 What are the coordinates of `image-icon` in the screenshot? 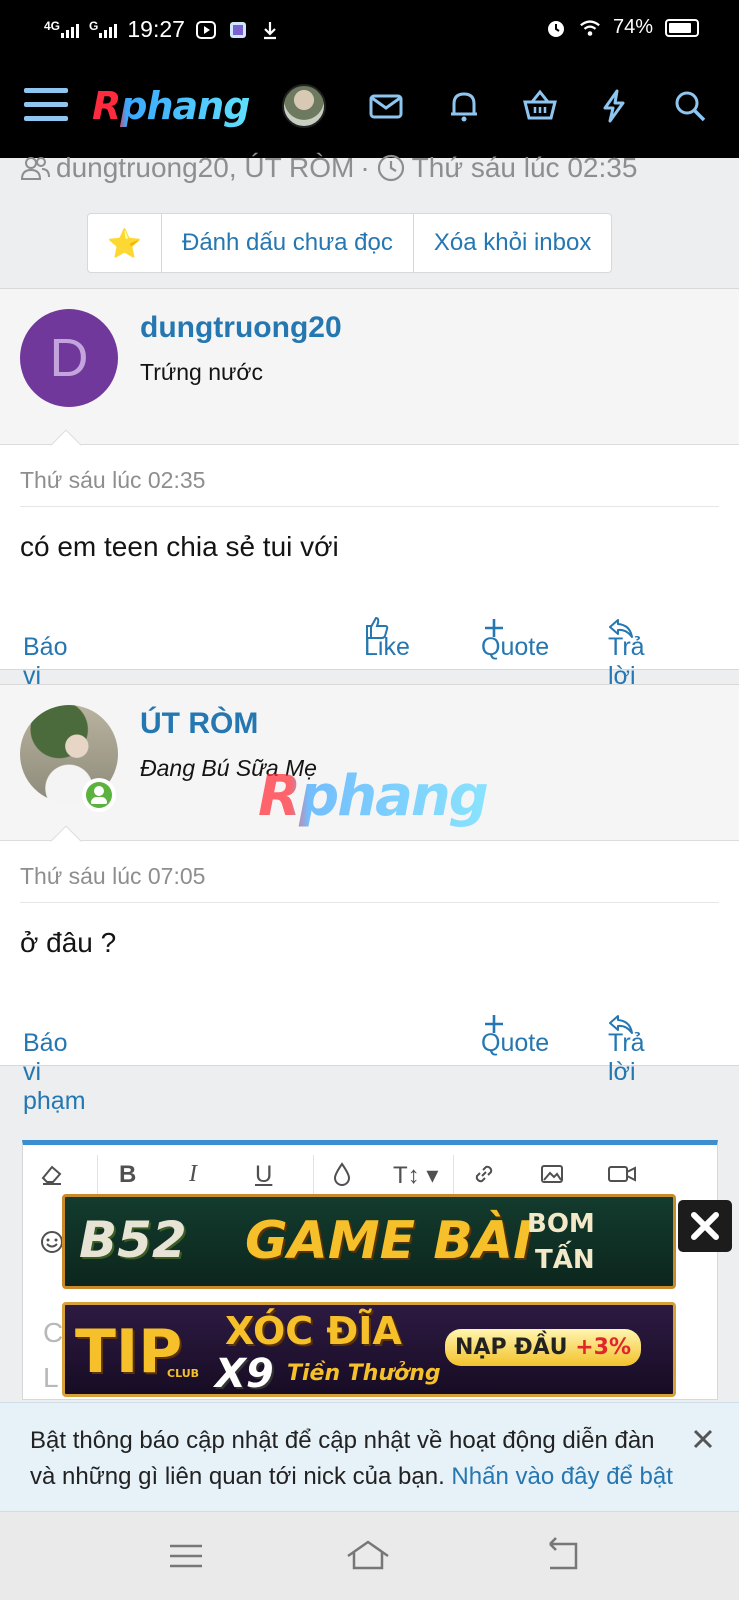 It's located at (552, 1177).